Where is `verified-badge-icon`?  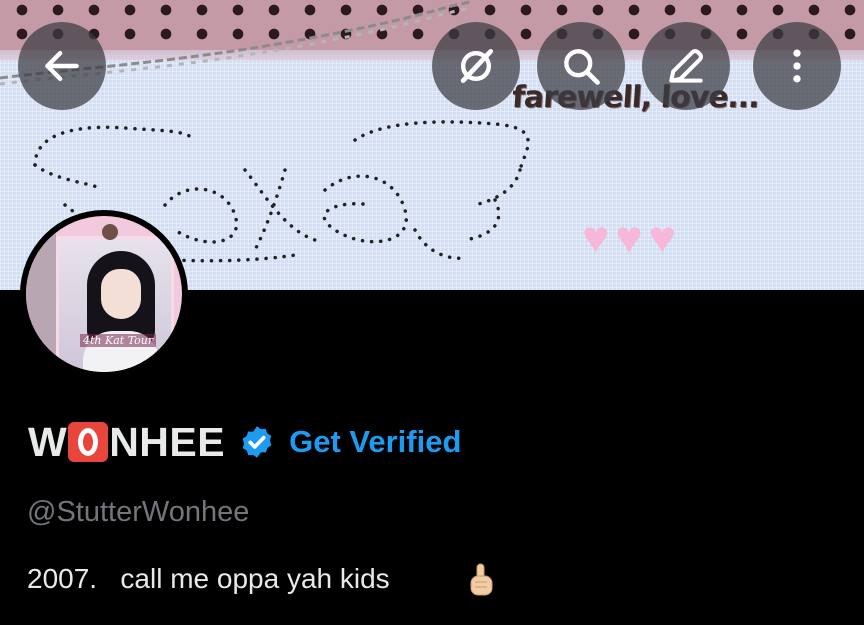 verified-badge-icon is located at coordinates (257, 442).